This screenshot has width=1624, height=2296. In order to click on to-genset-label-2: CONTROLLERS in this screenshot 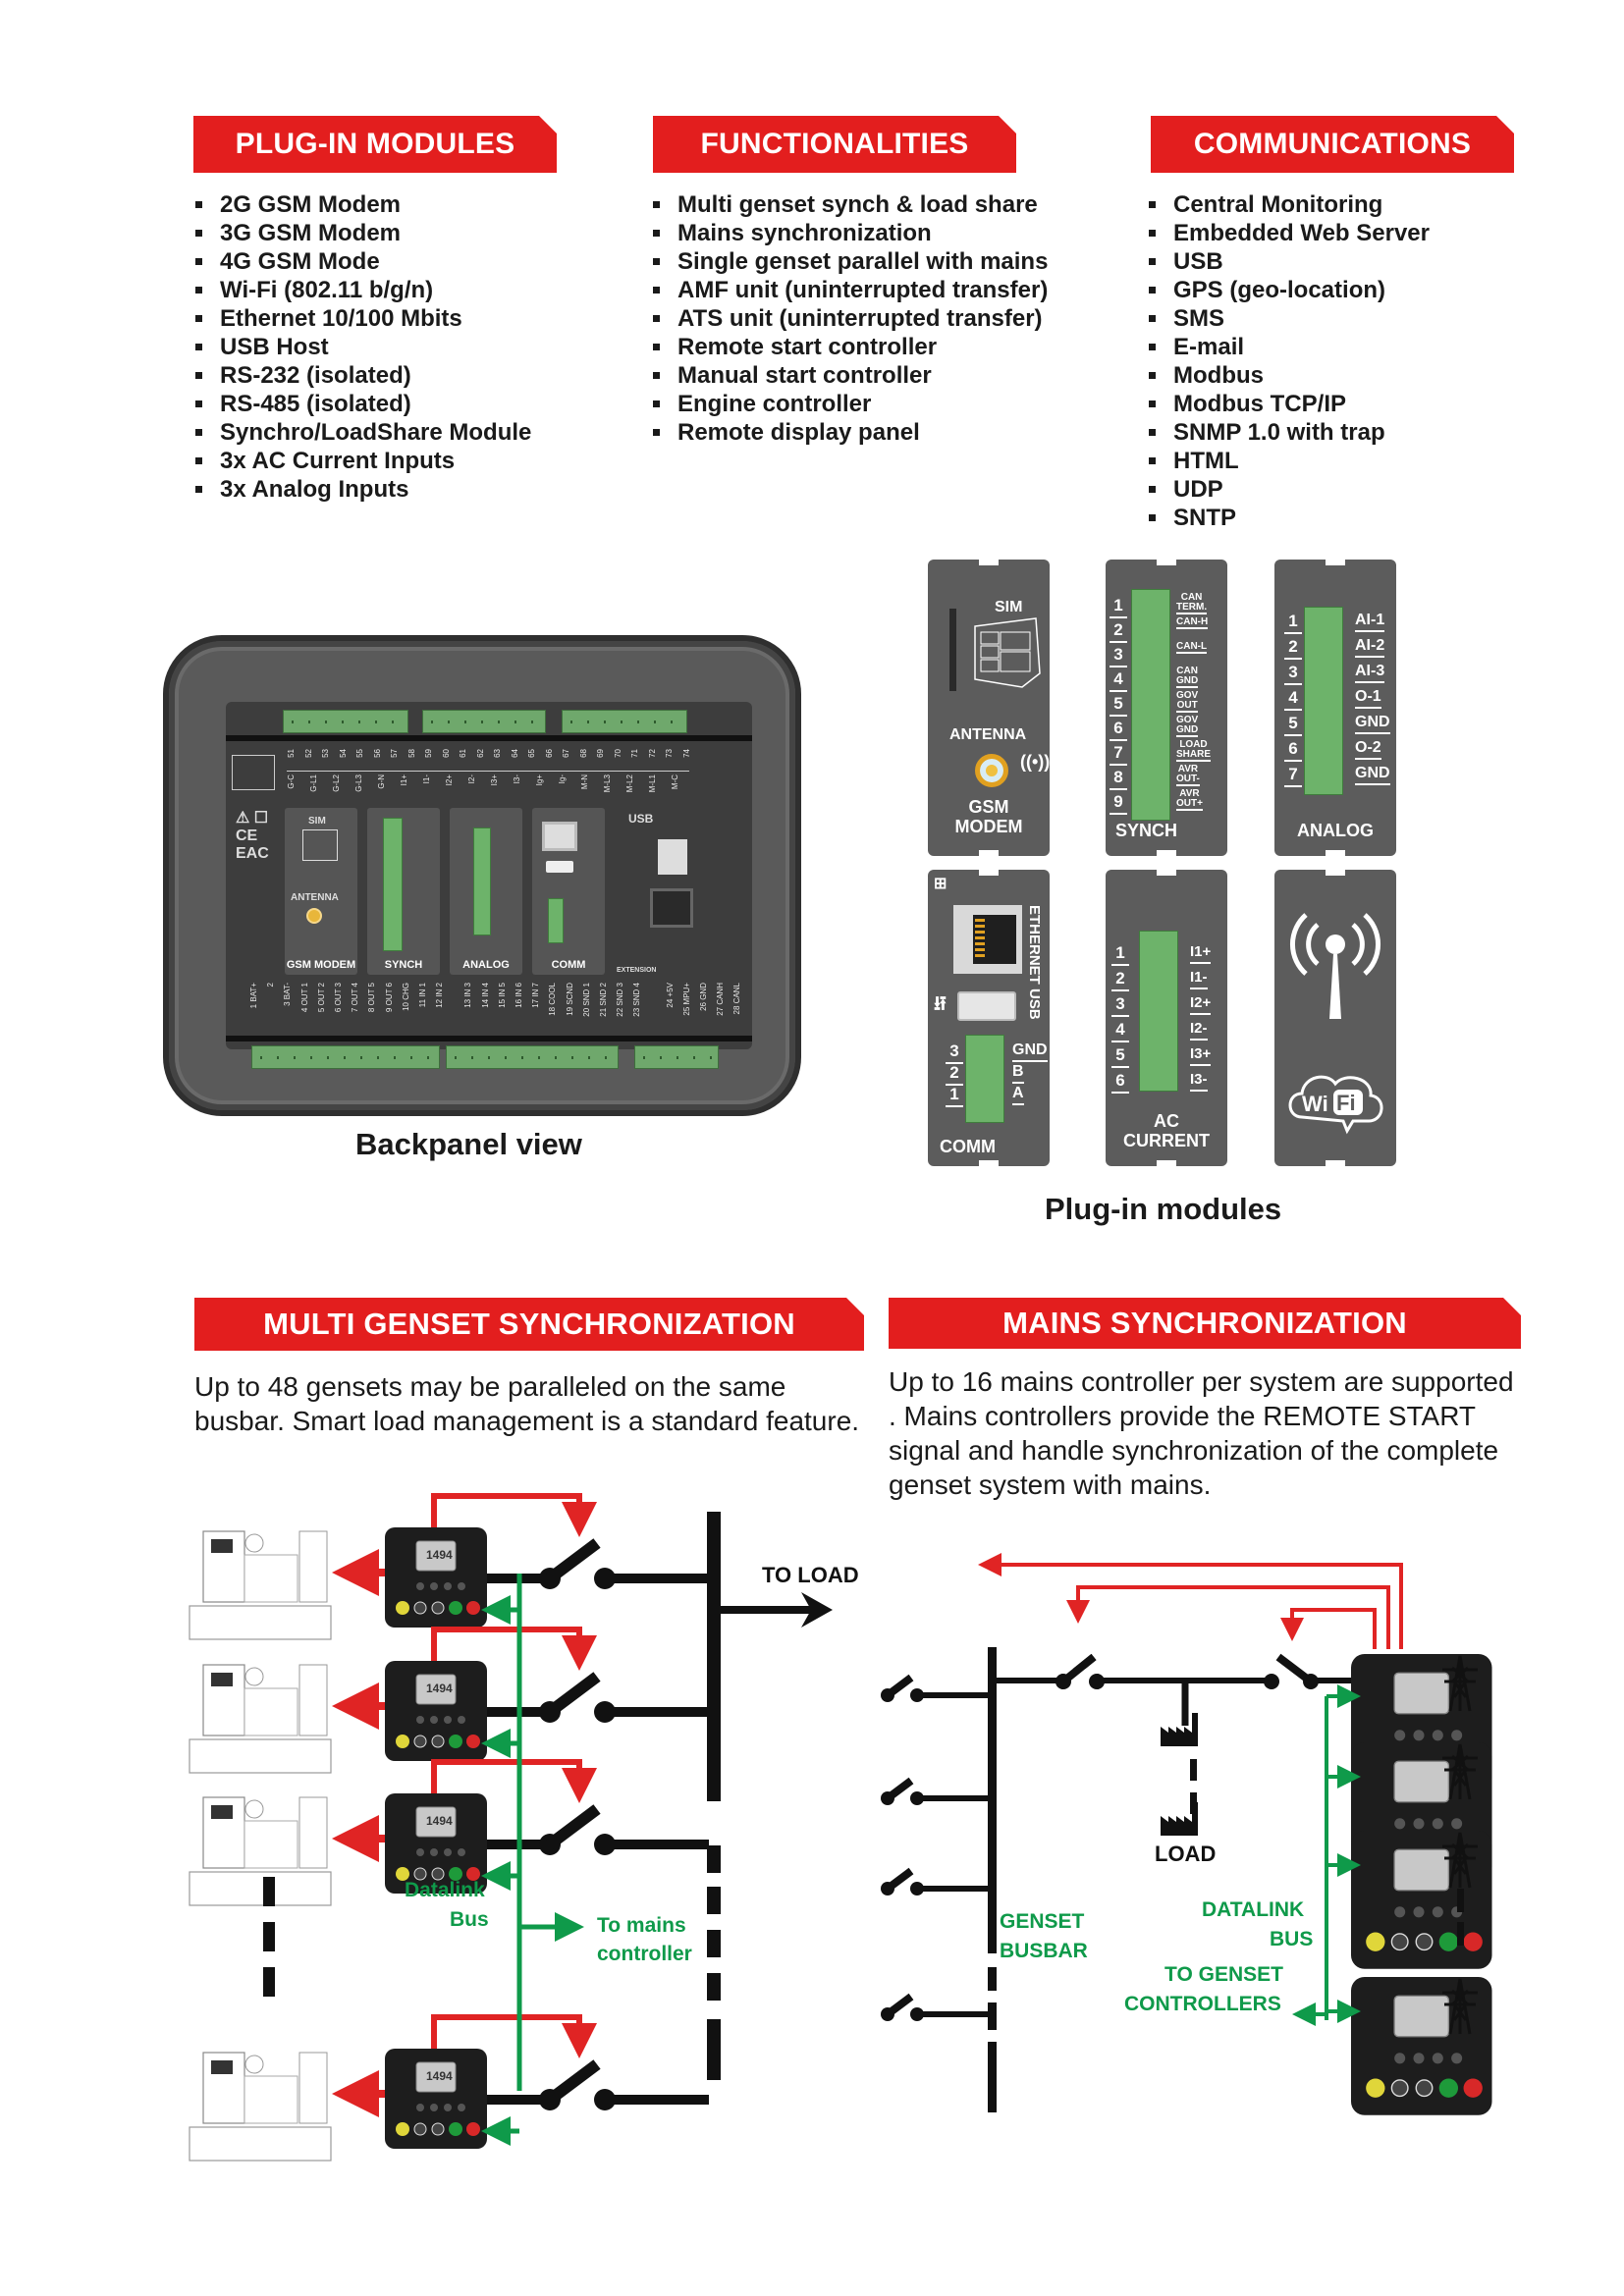, I will do `click(1202, 2004)`.